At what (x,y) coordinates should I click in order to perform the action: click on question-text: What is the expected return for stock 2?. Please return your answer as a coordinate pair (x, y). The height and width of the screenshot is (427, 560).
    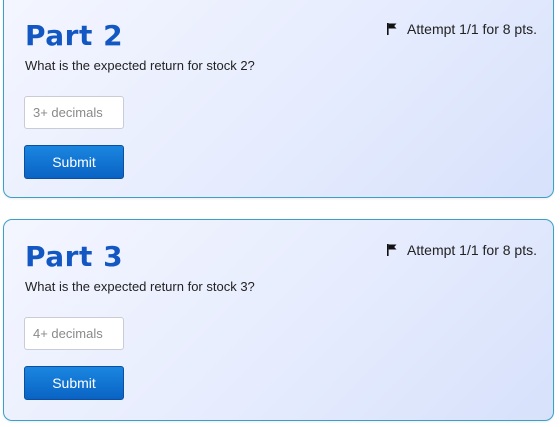
    Looking at the image, I should click on (140, 65).